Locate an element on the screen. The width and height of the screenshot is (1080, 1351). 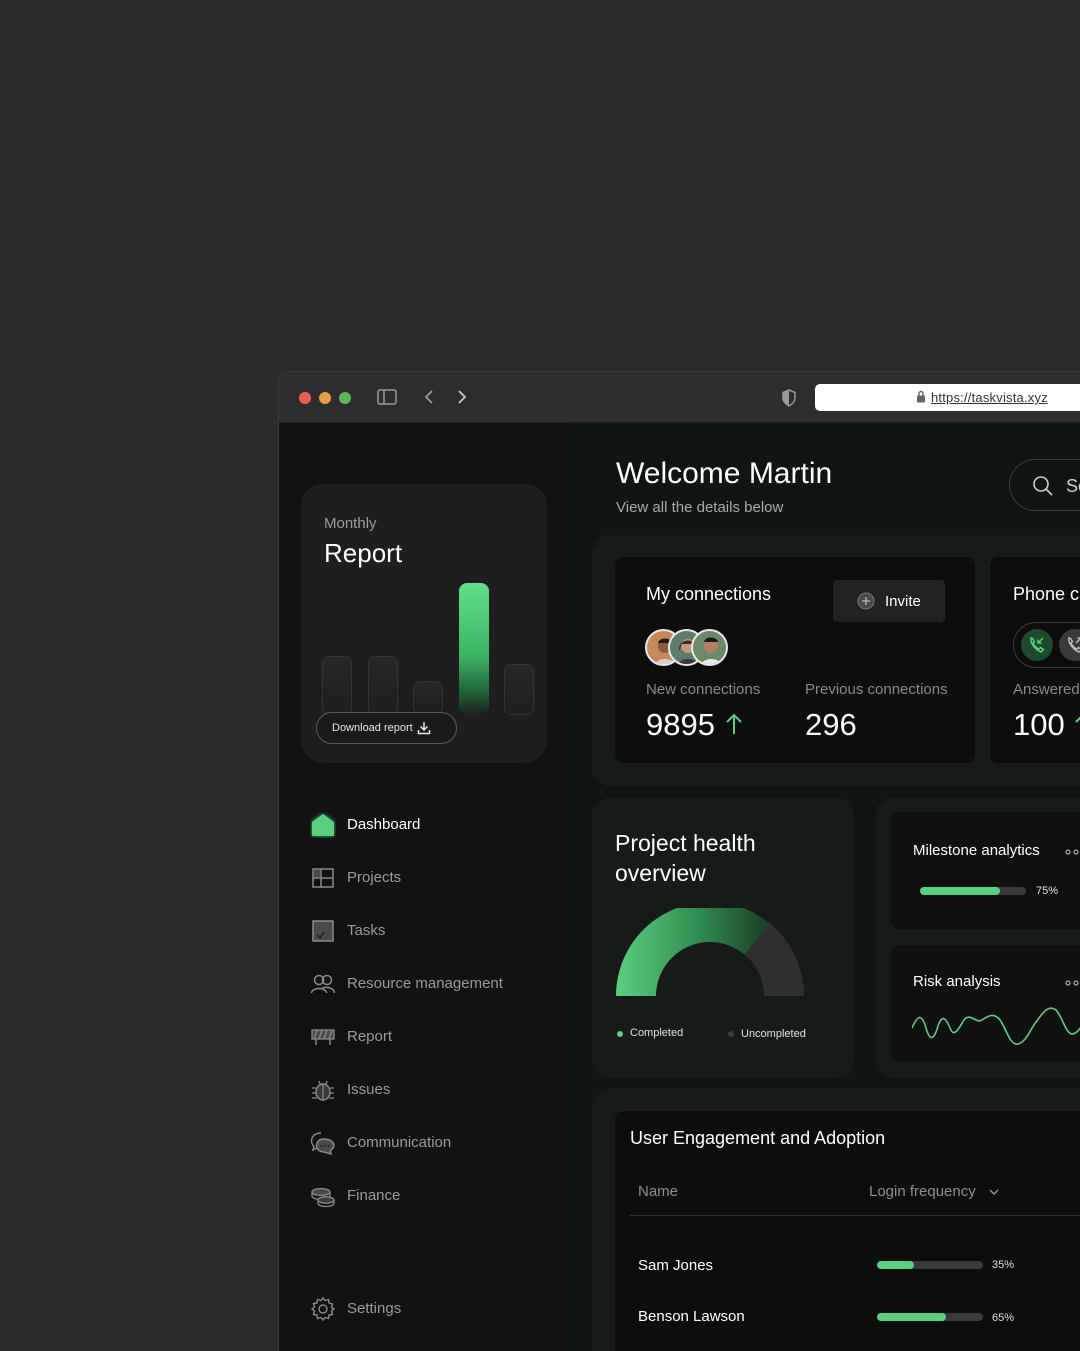
milestone-percent: 75% is located at coordinates (1047, 891).